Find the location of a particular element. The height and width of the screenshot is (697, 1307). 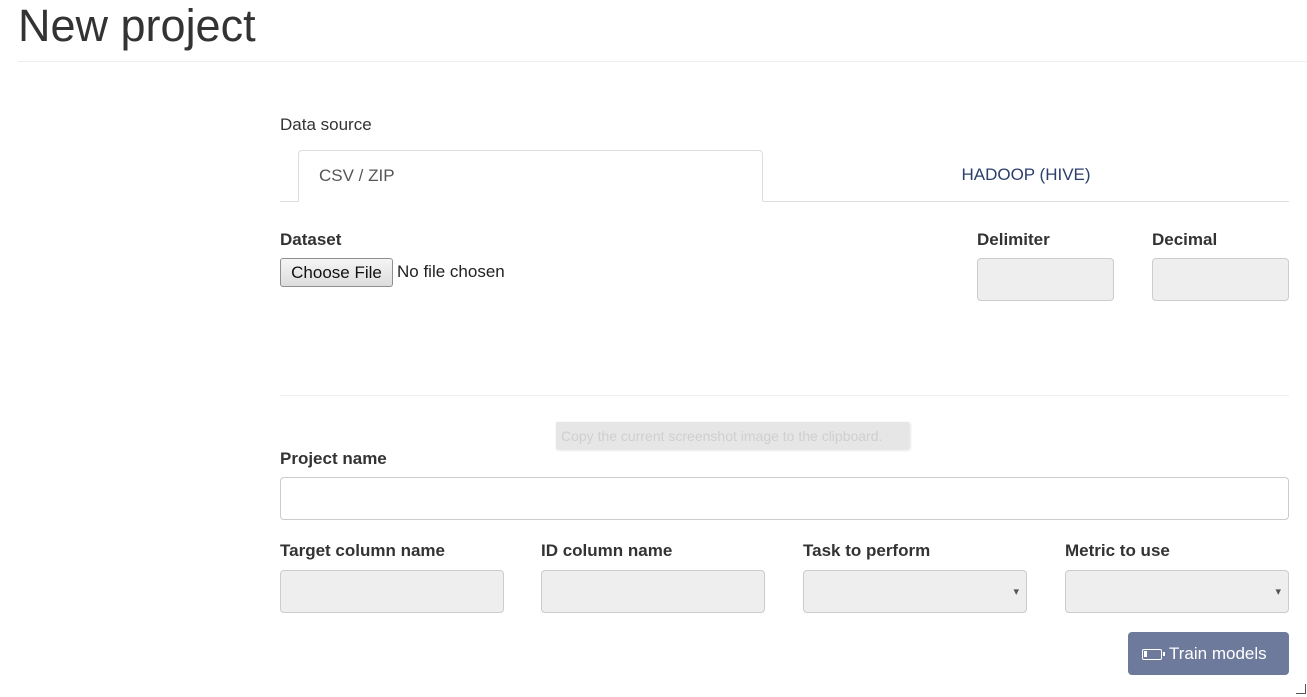

data-source-label: Data source is located at coordinates (326, 124).